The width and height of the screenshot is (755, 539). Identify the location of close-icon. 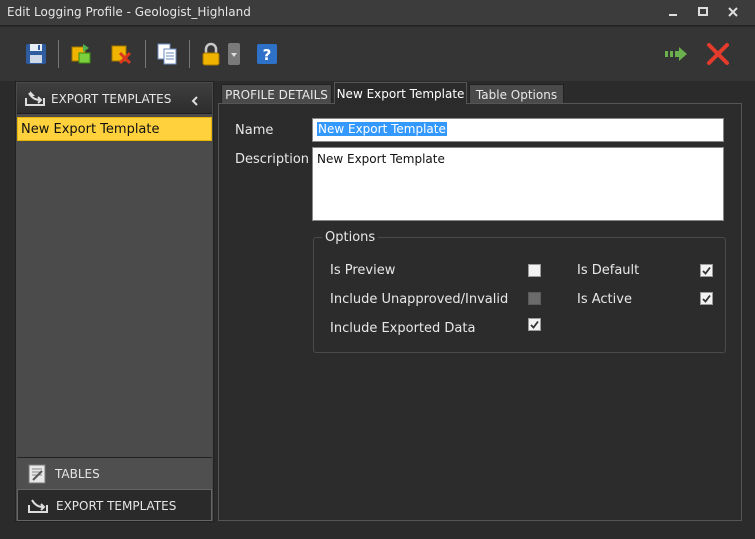
(733, 12).